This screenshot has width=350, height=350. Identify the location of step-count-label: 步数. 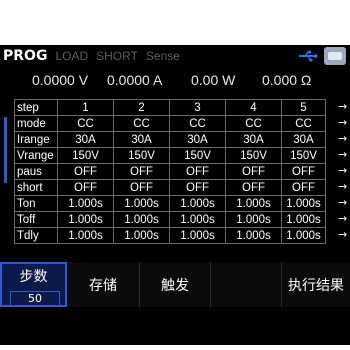
(33, 277).